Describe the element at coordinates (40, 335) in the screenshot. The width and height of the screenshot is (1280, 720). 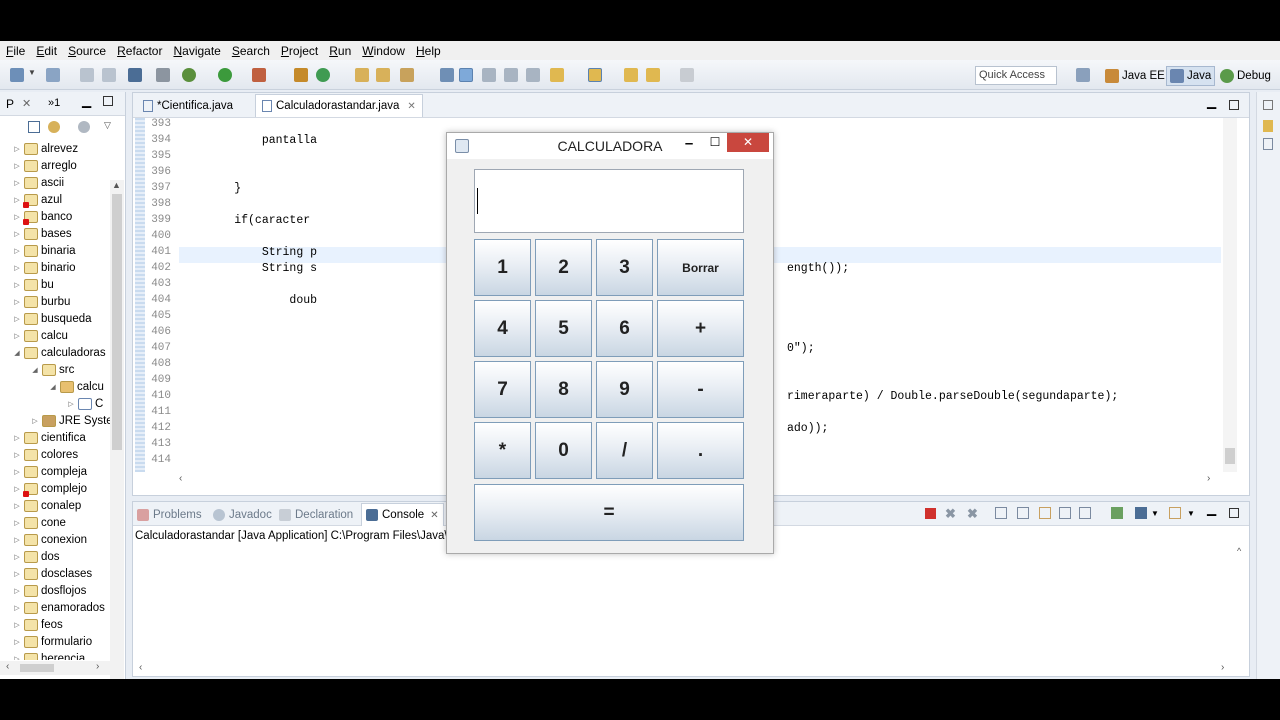
I see `tree-item-calcu: ▷ calcu` at that location.